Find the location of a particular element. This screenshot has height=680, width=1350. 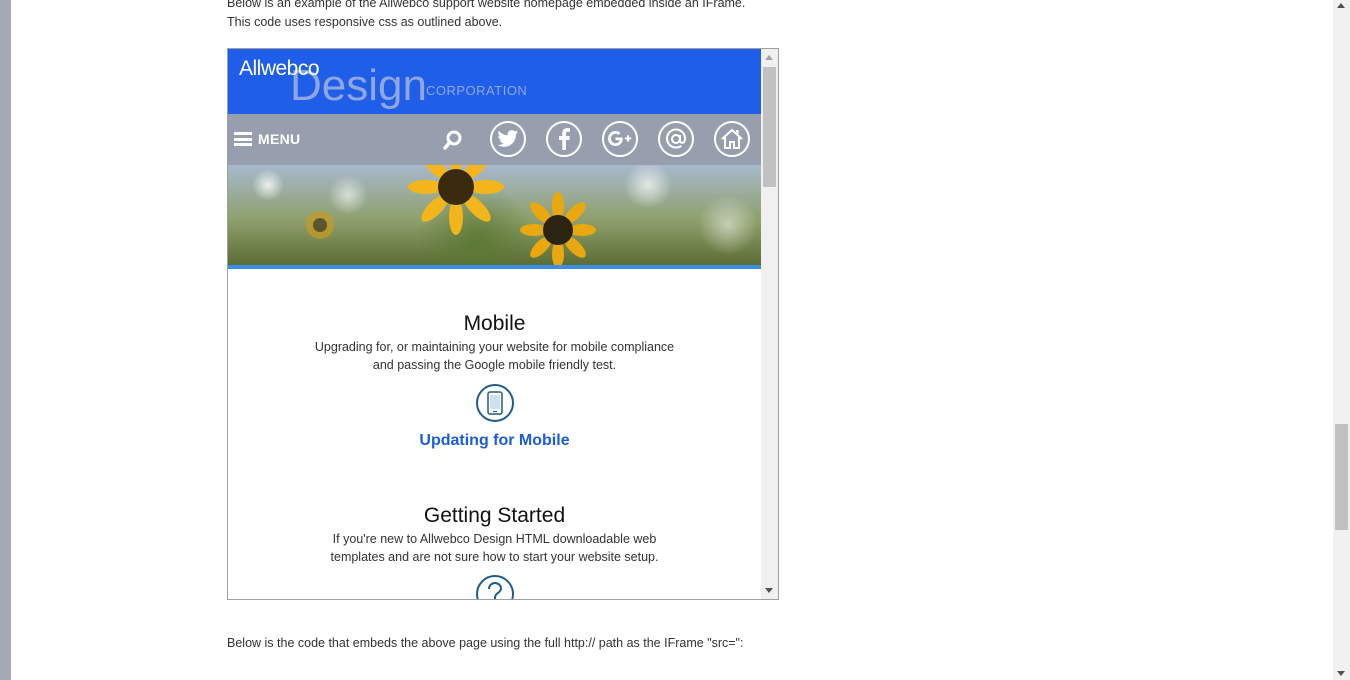

facebook-icon is located at coordinates (564, 139).